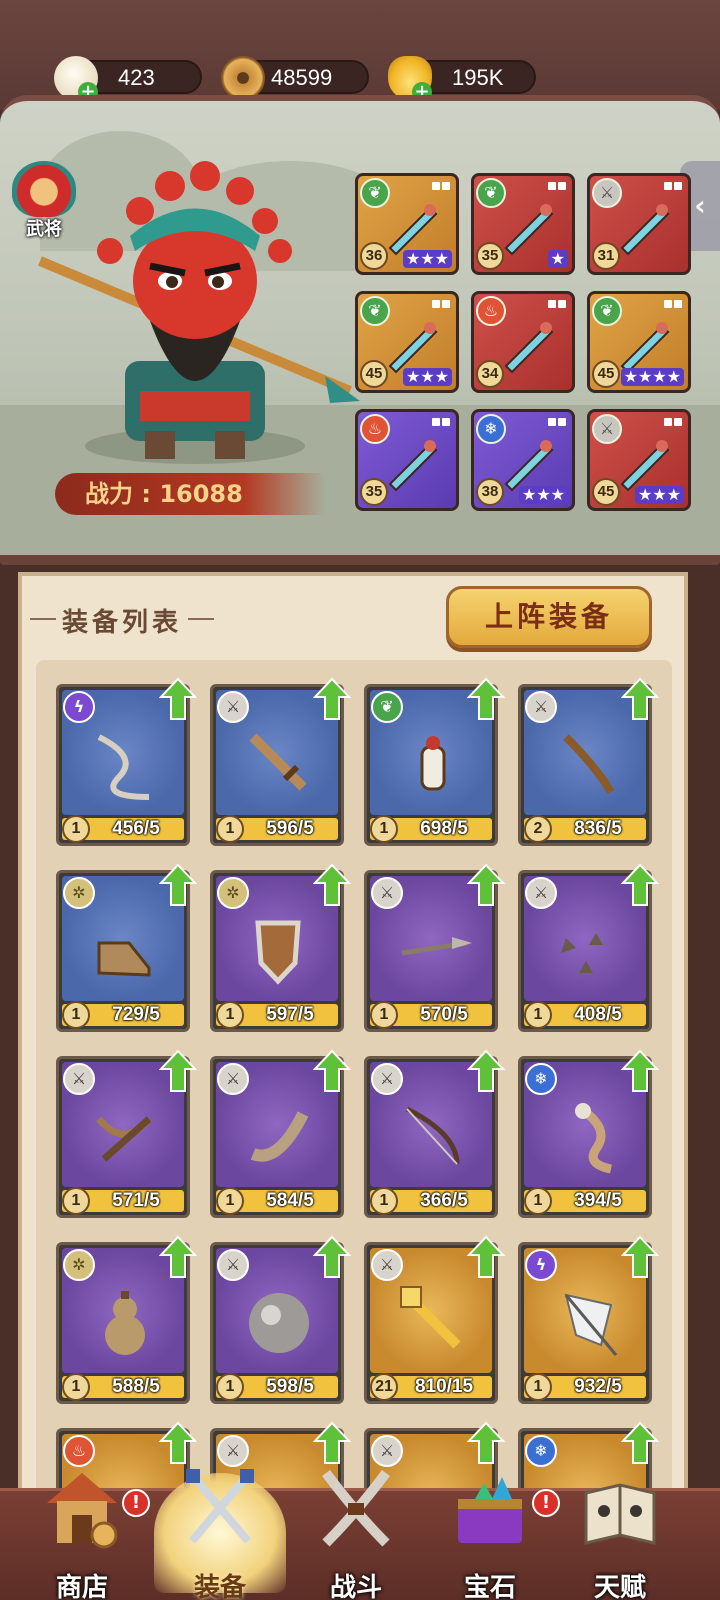 This screenshot has height=1600, width=720. I want to click on equipment-card: ⚔ 1 596/5, so click(280, 761).